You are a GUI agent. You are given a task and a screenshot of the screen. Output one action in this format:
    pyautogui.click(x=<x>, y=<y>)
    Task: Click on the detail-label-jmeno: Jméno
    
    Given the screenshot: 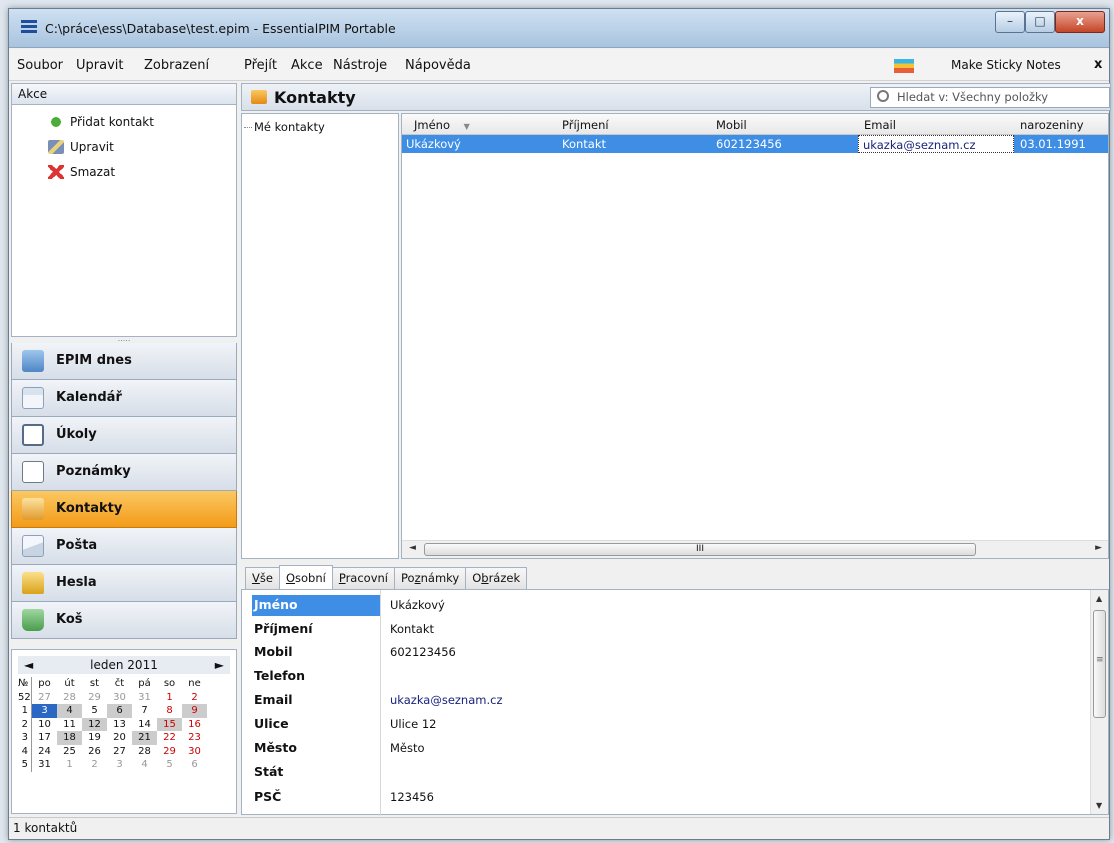 What is the action you would take?
    pyautogui.click(x=316, y=605)
    